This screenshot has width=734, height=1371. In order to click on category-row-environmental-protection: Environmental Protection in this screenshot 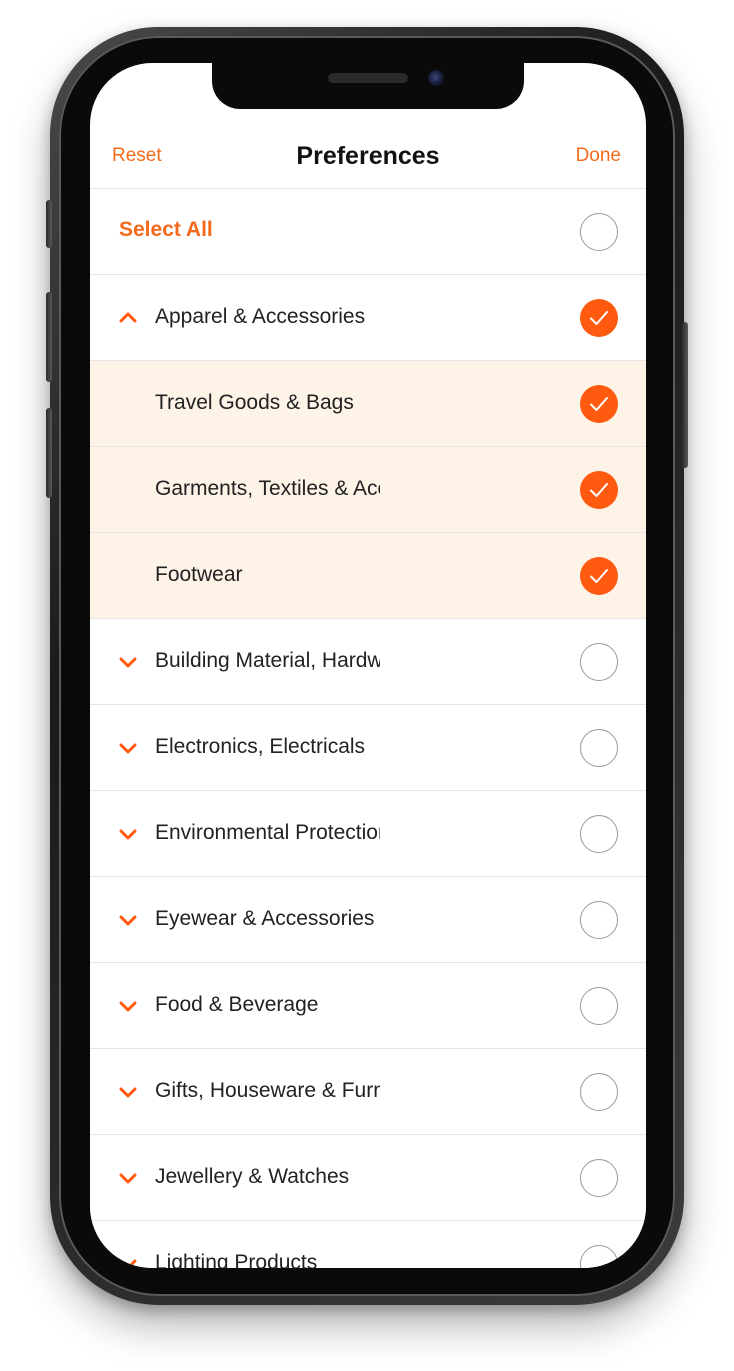, I will do `click(368, 834)`.